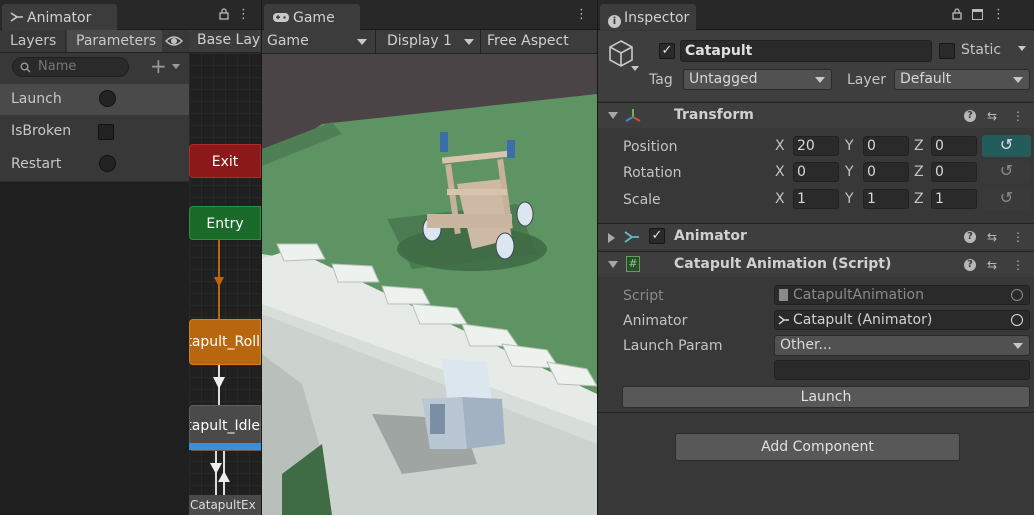  I want to click on animator-reference-field: Catapult (Animator), so click(902, 320).